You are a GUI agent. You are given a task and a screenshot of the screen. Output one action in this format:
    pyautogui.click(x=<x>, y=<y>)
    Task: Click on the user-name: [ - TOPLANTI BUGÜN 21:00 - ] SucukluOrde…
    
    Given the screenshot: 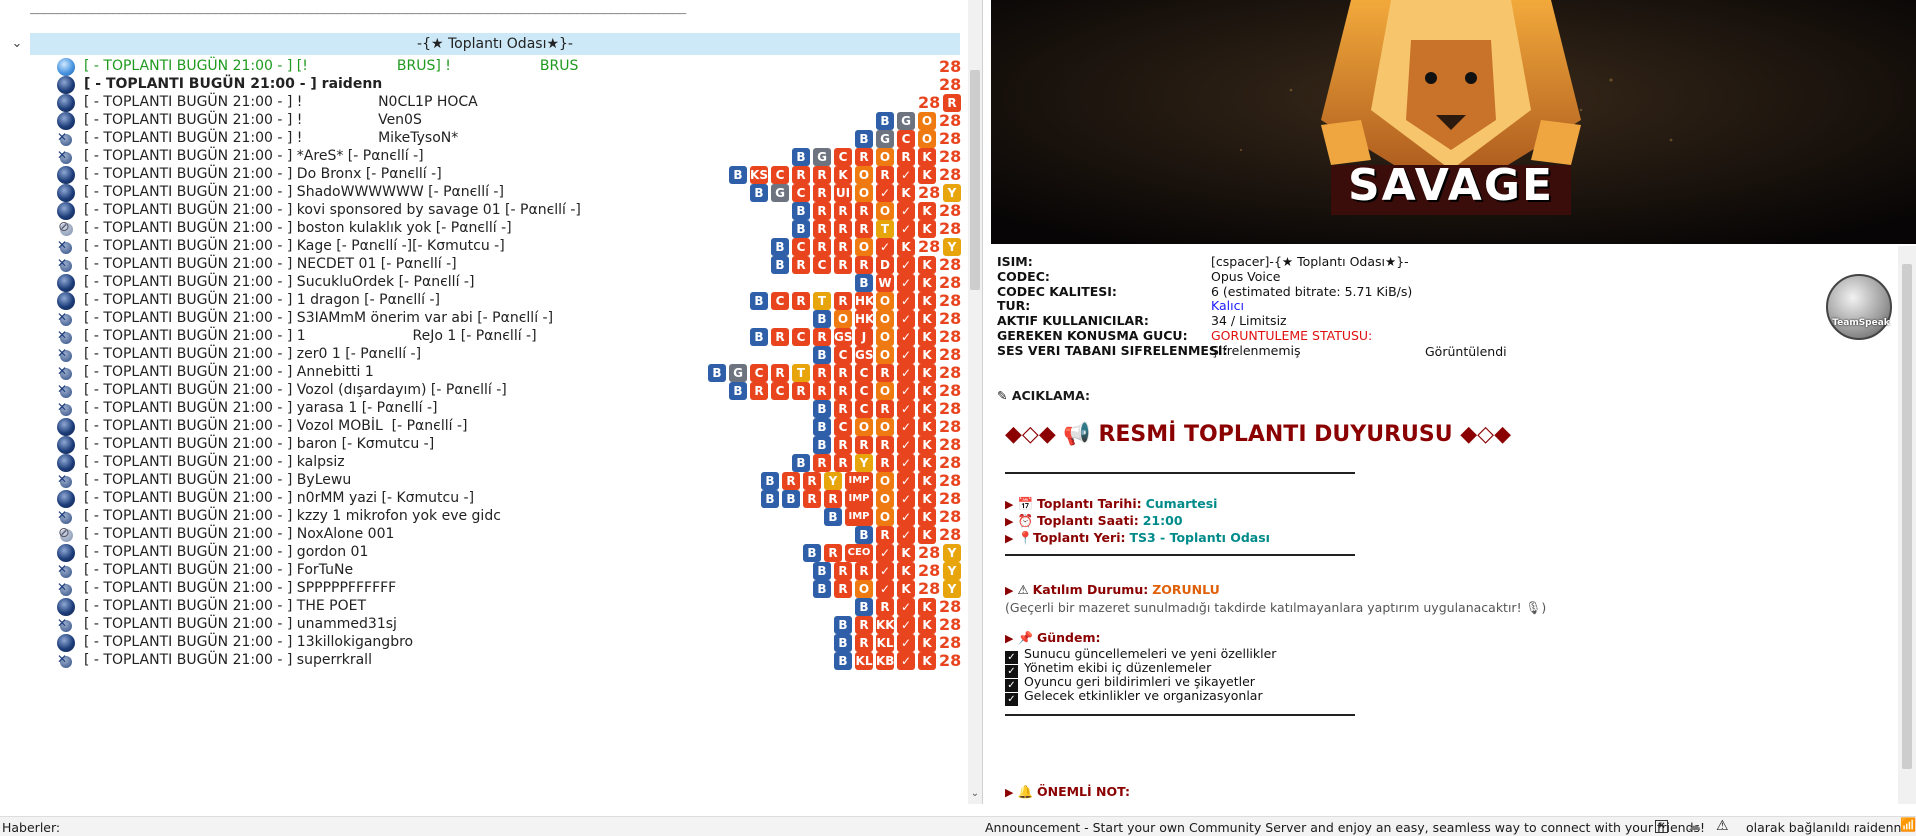 What is the action you would take?
    pyautogui.click(x=279, y=282)
    